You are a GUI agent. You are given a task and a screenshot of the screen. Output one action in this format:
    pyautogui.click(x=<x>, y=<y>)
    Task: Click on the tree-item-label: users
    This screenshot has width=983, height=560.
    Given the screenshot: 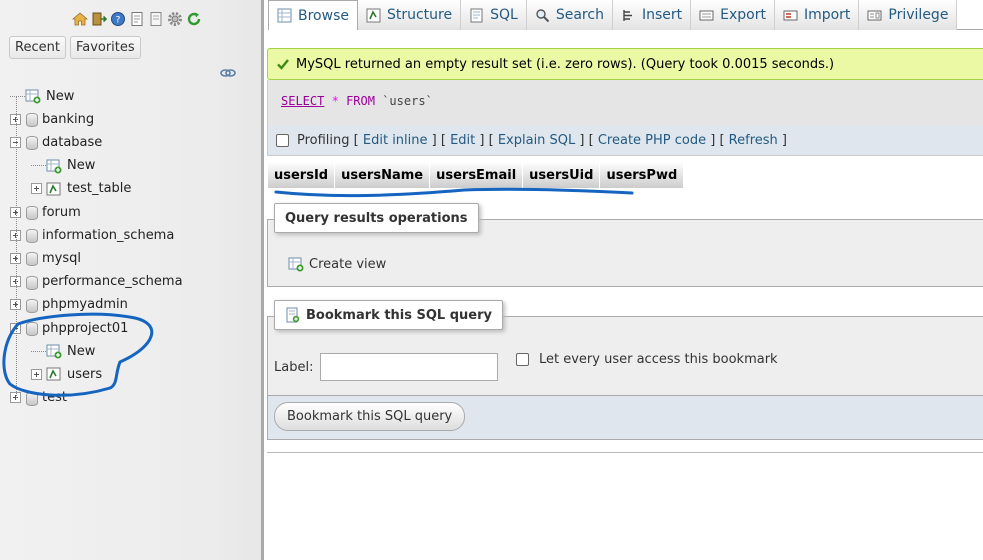 What is the action you would take?
    pyautogui.click(x=85, y=374)
    